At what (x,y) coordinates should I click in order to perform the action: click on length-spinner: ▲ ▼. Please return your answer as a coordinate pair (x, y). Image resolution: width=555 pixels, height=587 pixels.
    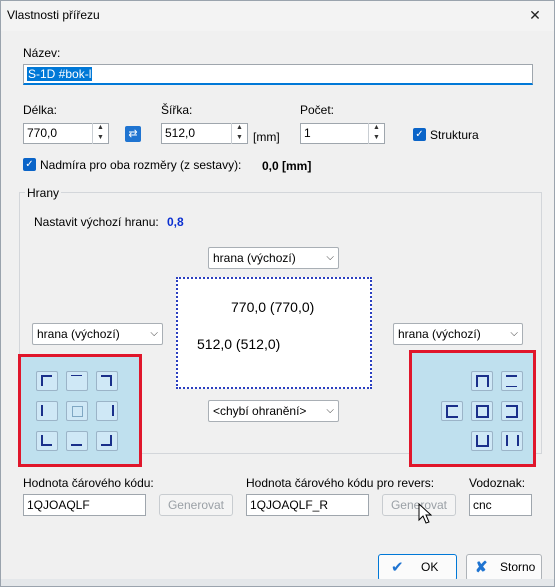
    Looking at the image, I should click on (100, 133).